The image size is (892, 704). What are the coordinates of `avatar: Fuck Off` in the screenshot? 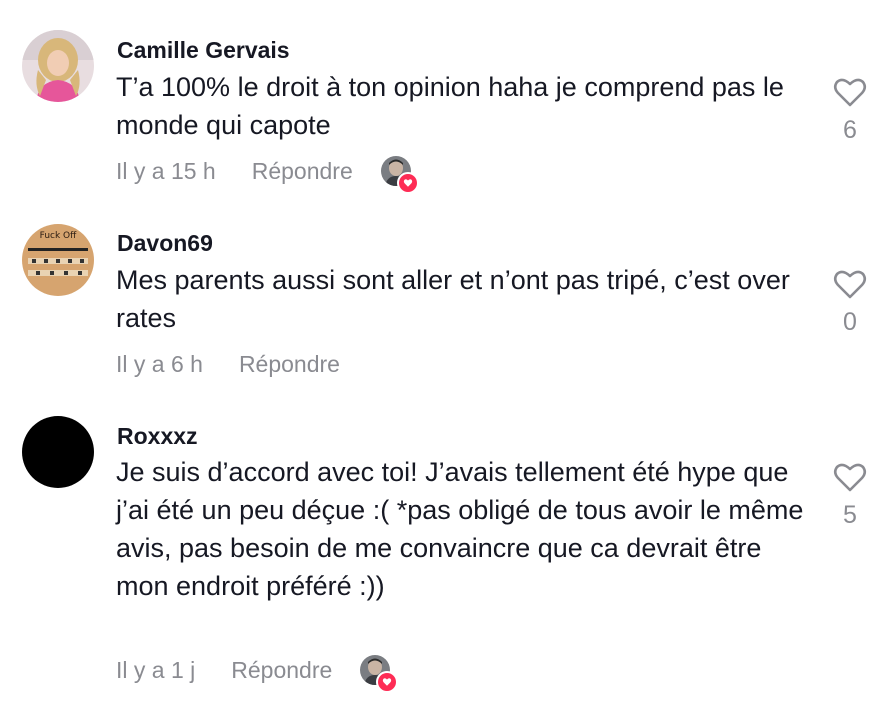 It's located at (58, 260).